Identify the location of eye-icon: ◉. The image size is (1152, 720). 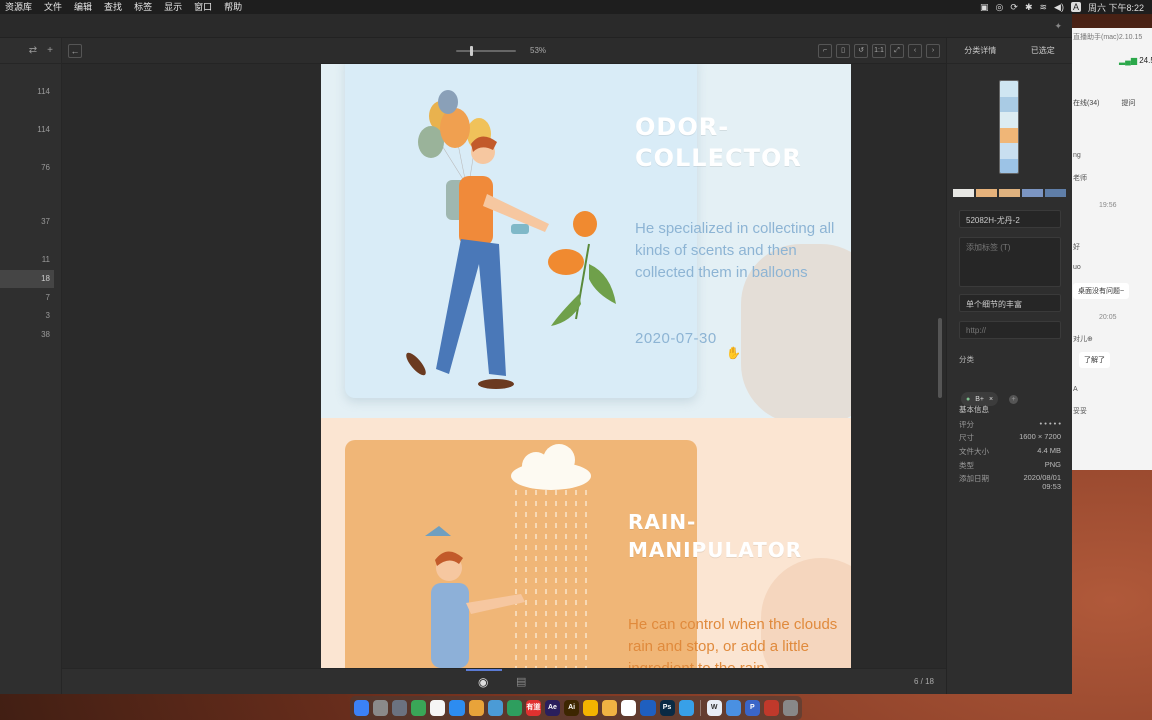
(483, 682).